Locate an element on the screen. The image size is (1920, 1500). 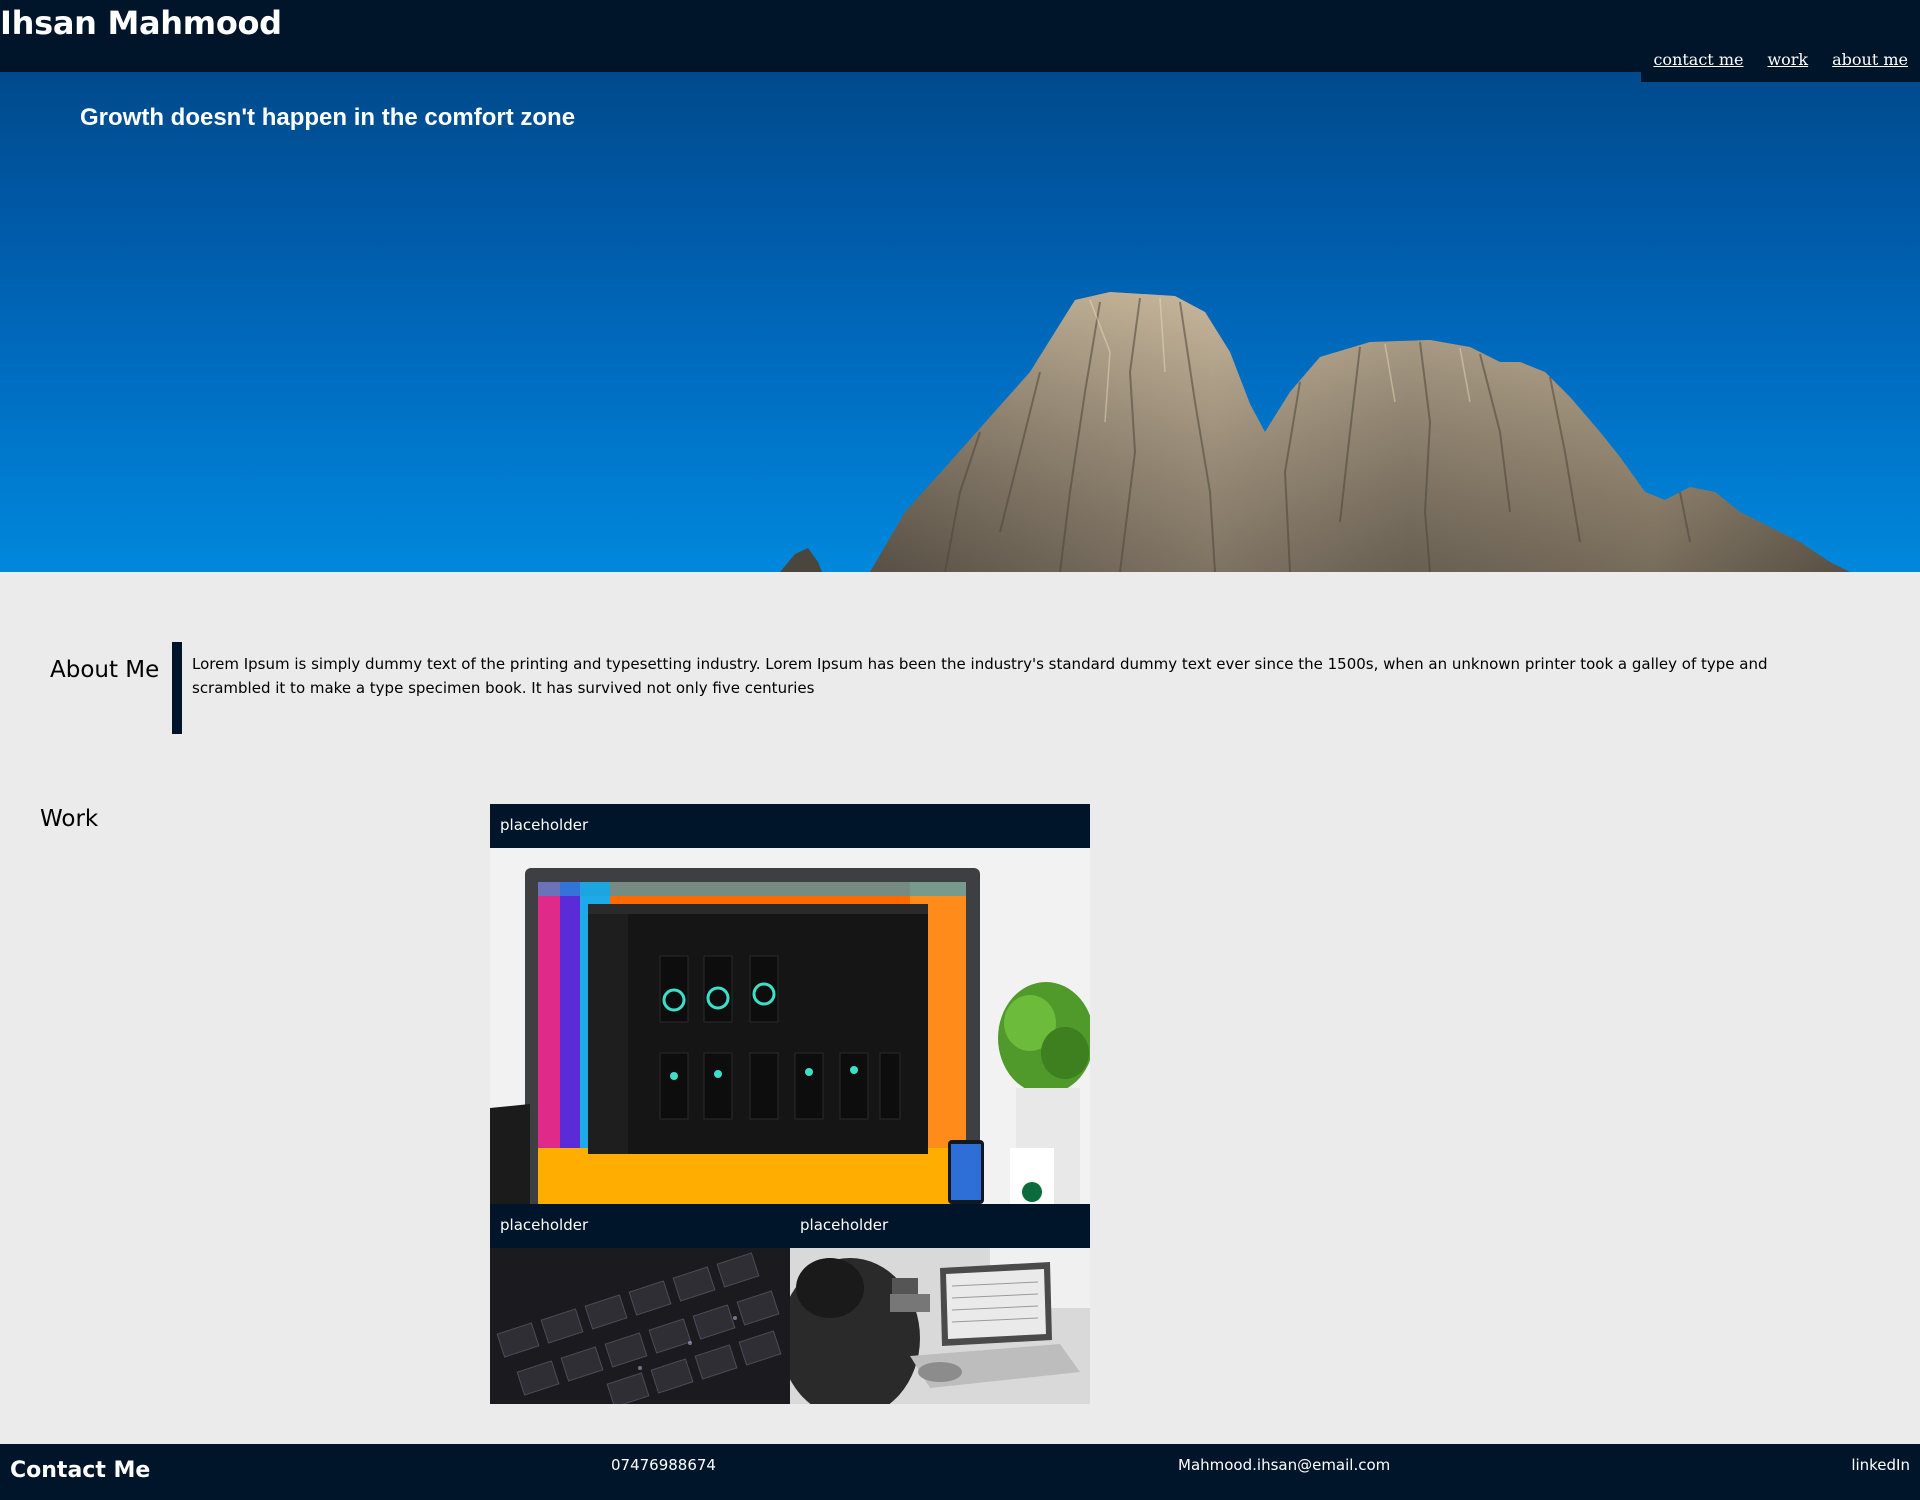
footer-linkedin-link: linkedIn is located at coordinates (1880, 1465).